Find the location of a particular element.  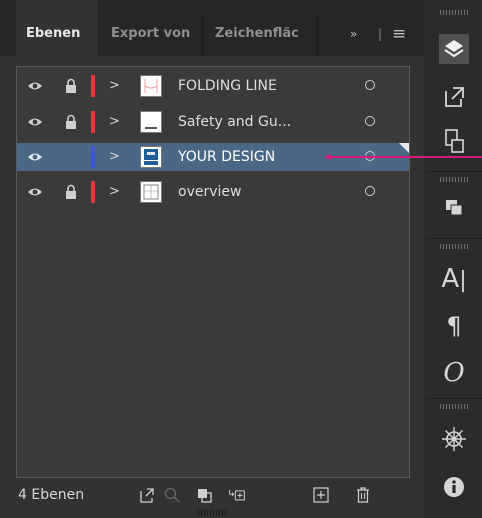

opentype-icon: O is located at coordinates (454, 373).